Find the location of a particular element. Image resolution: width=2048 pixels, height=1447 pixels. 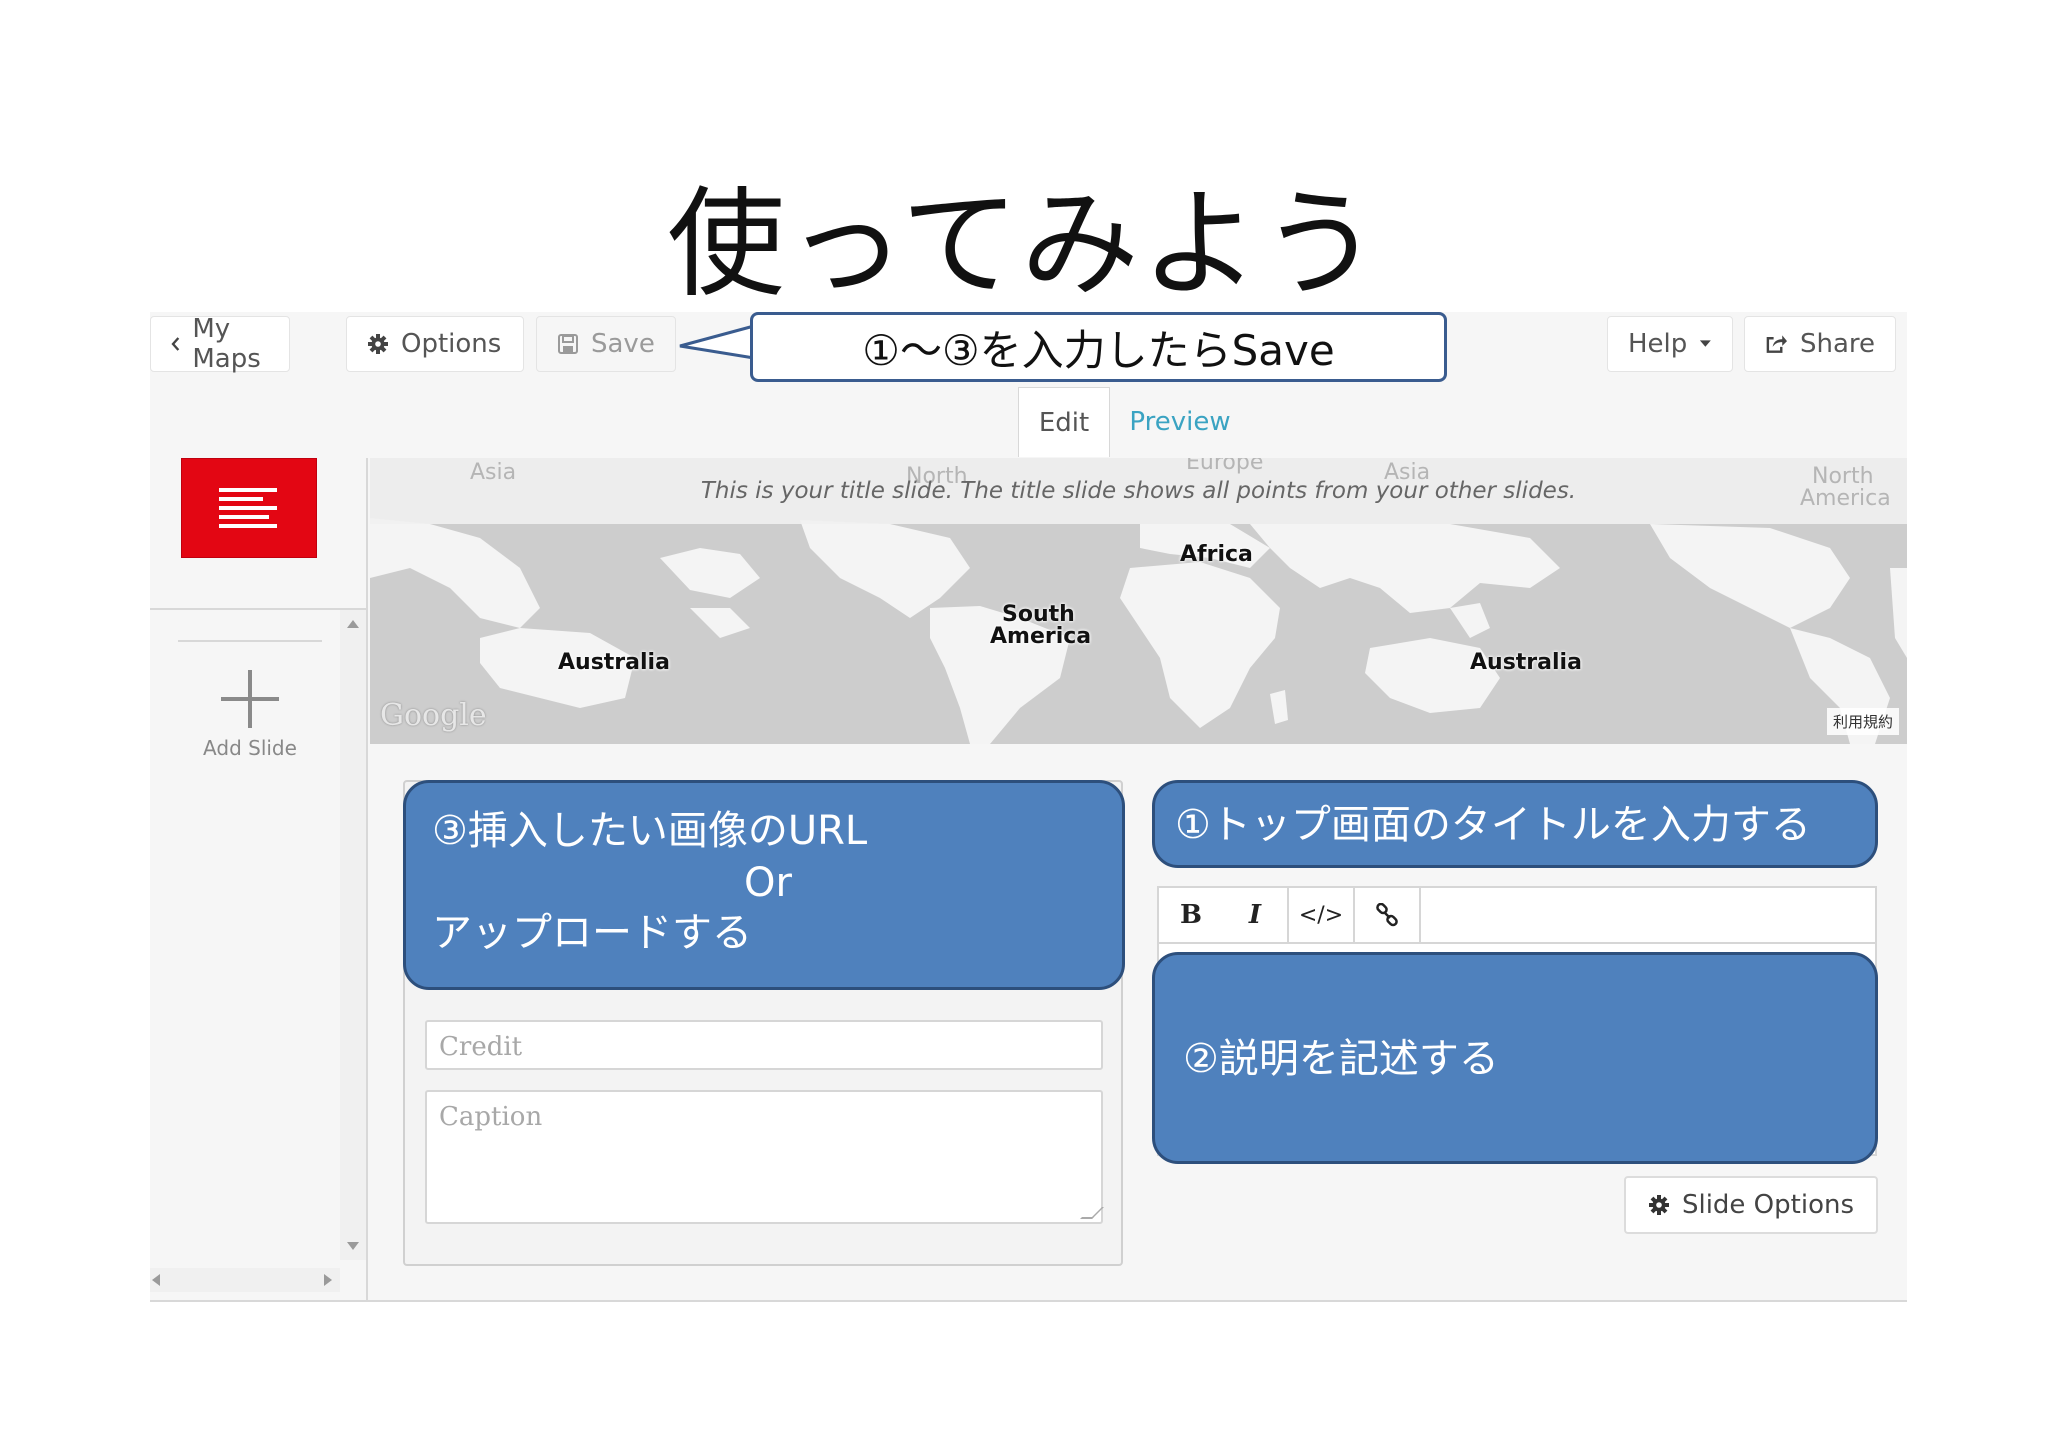

image-hint-callout: ③挿入したい画像のURL Or アップロードする is located at coordinates (764, 885).